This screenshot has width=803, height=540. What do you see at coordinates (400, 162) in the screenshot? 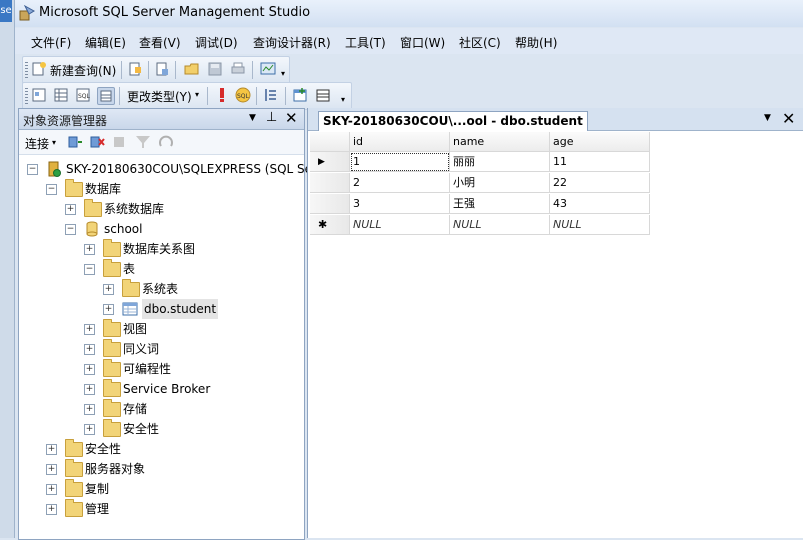
I see `grid-cell: 1` at bounding box center [400, 162].